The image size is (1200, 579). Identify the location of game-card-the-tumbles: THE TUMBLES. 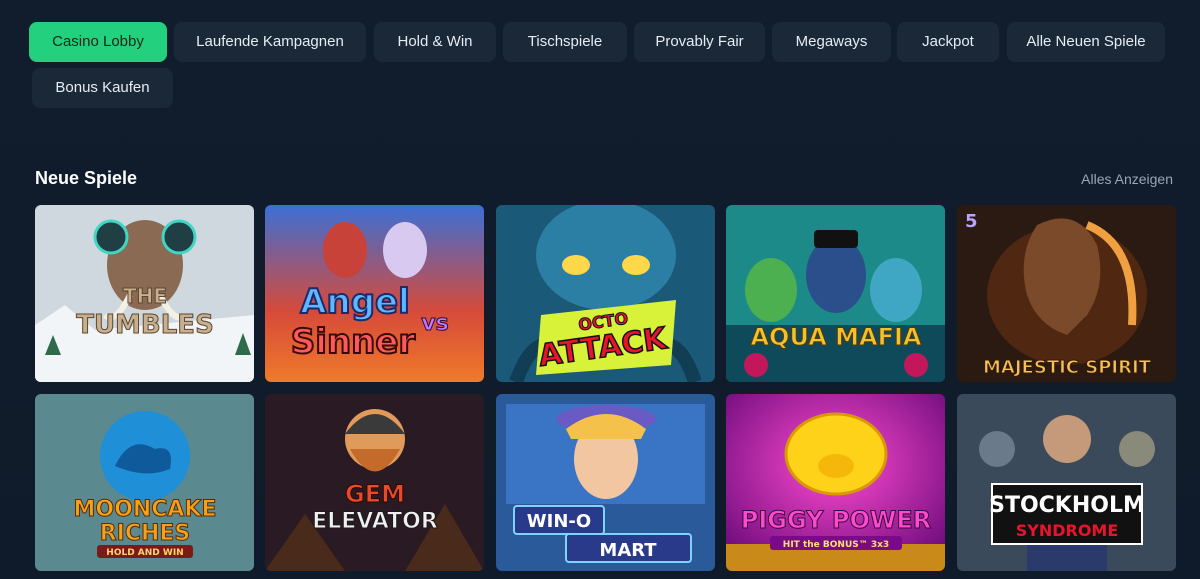
(144, 293).